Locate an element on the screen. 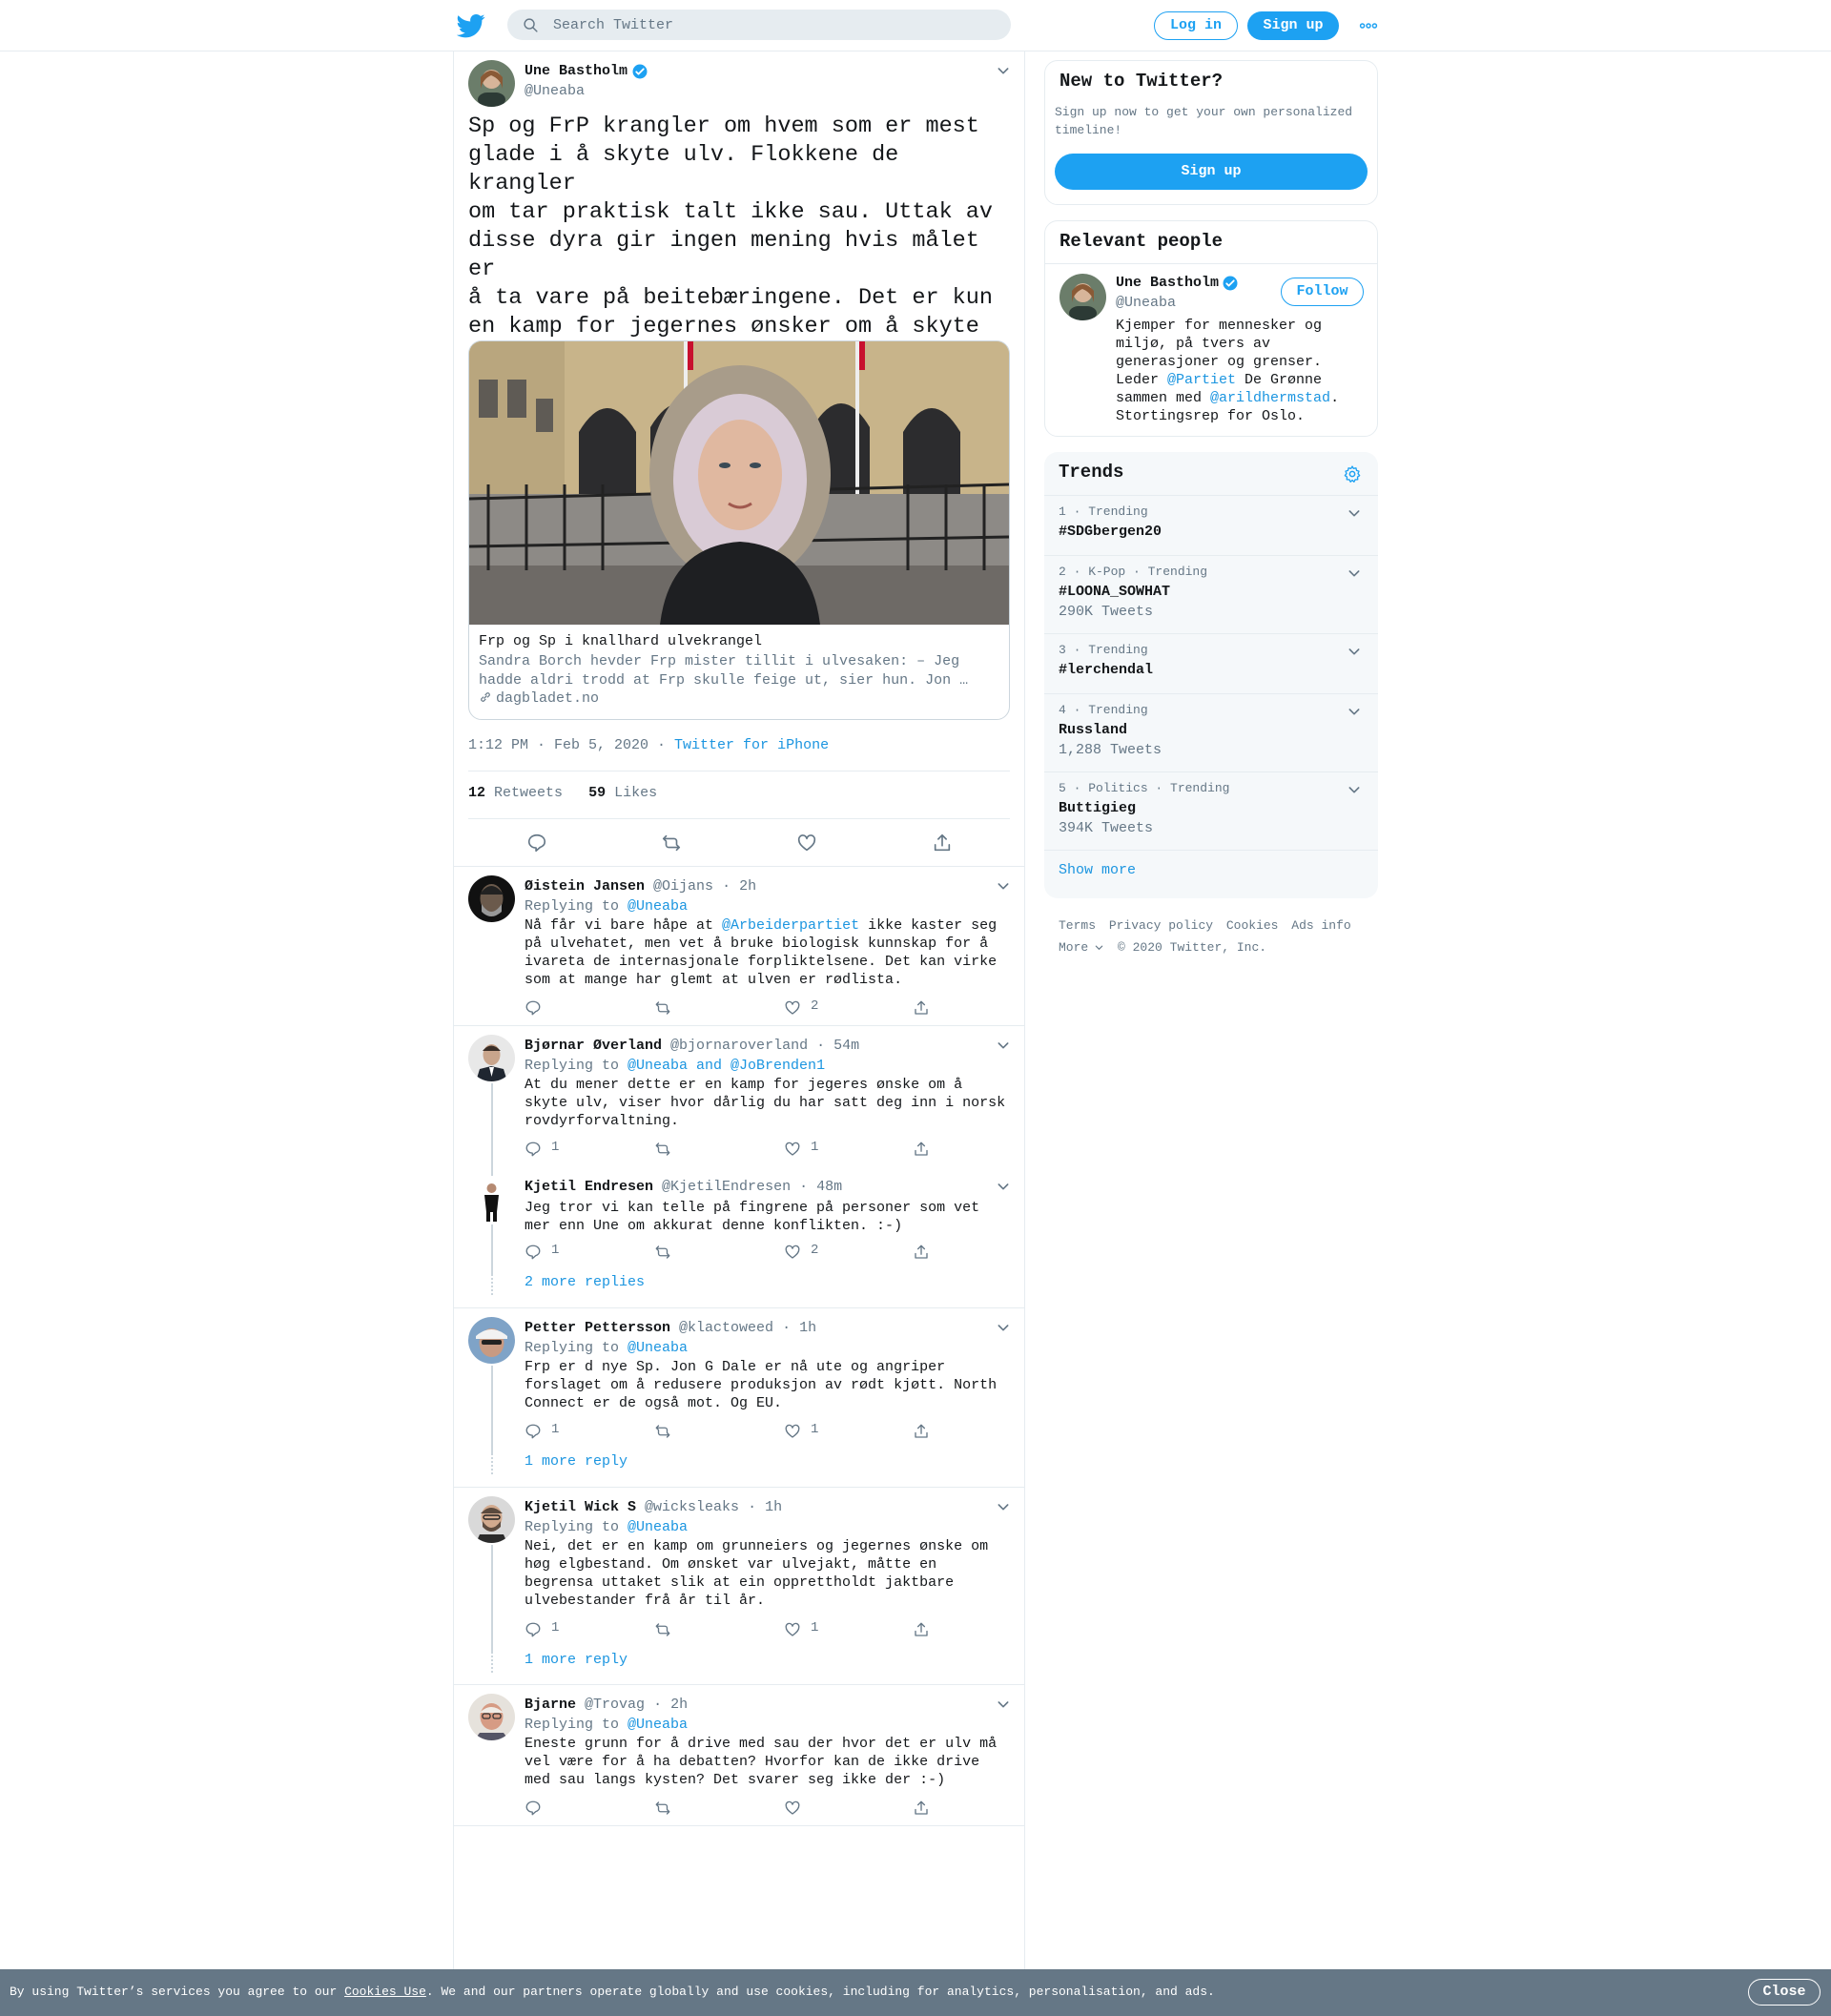 The image size is (1831, 2016). reply-author-name: Bjarne is located at coordinates (550, 1705).